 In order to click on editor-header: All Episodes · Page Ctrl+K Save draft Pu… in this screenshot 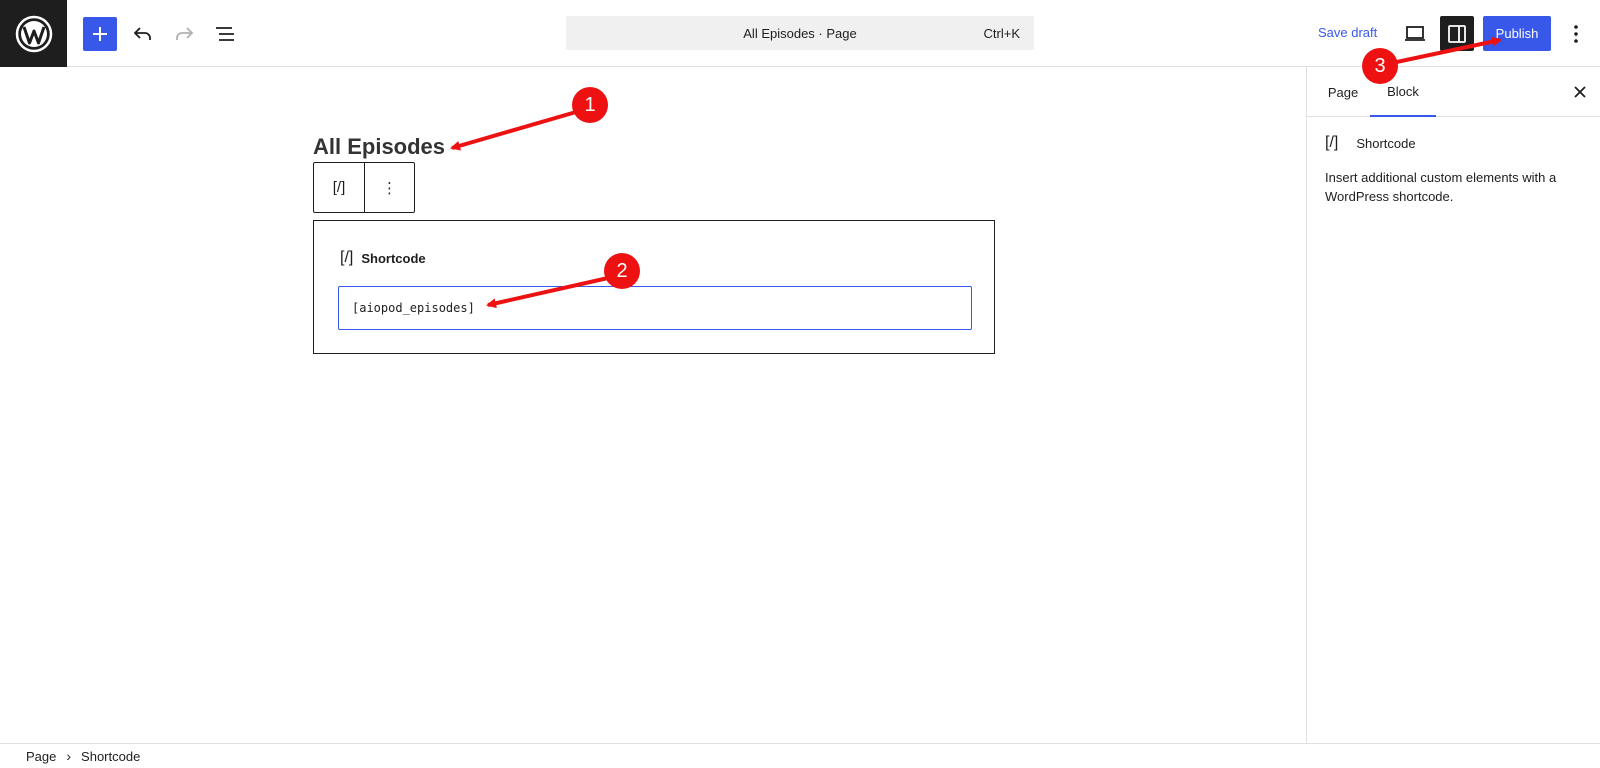, I will do `click(800, 33)`.